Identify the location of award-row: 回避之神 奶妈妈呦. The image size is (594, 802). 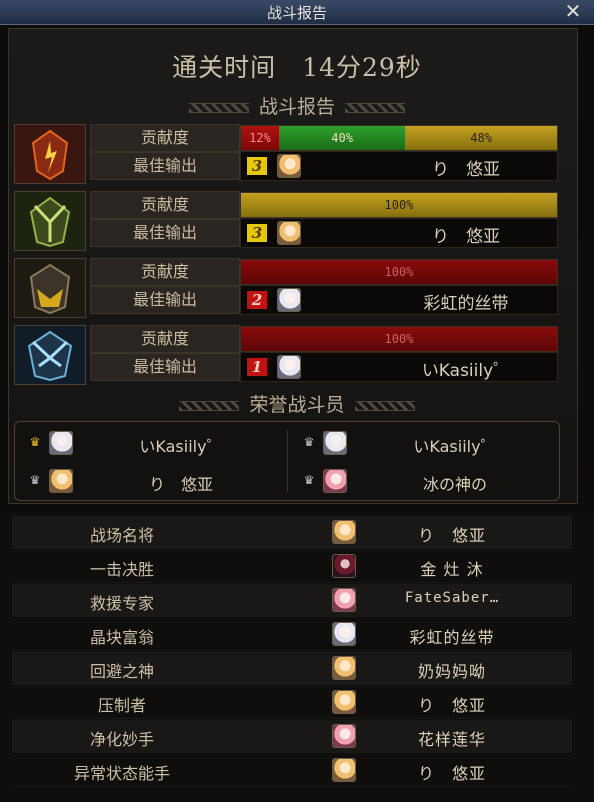
(292, 668).